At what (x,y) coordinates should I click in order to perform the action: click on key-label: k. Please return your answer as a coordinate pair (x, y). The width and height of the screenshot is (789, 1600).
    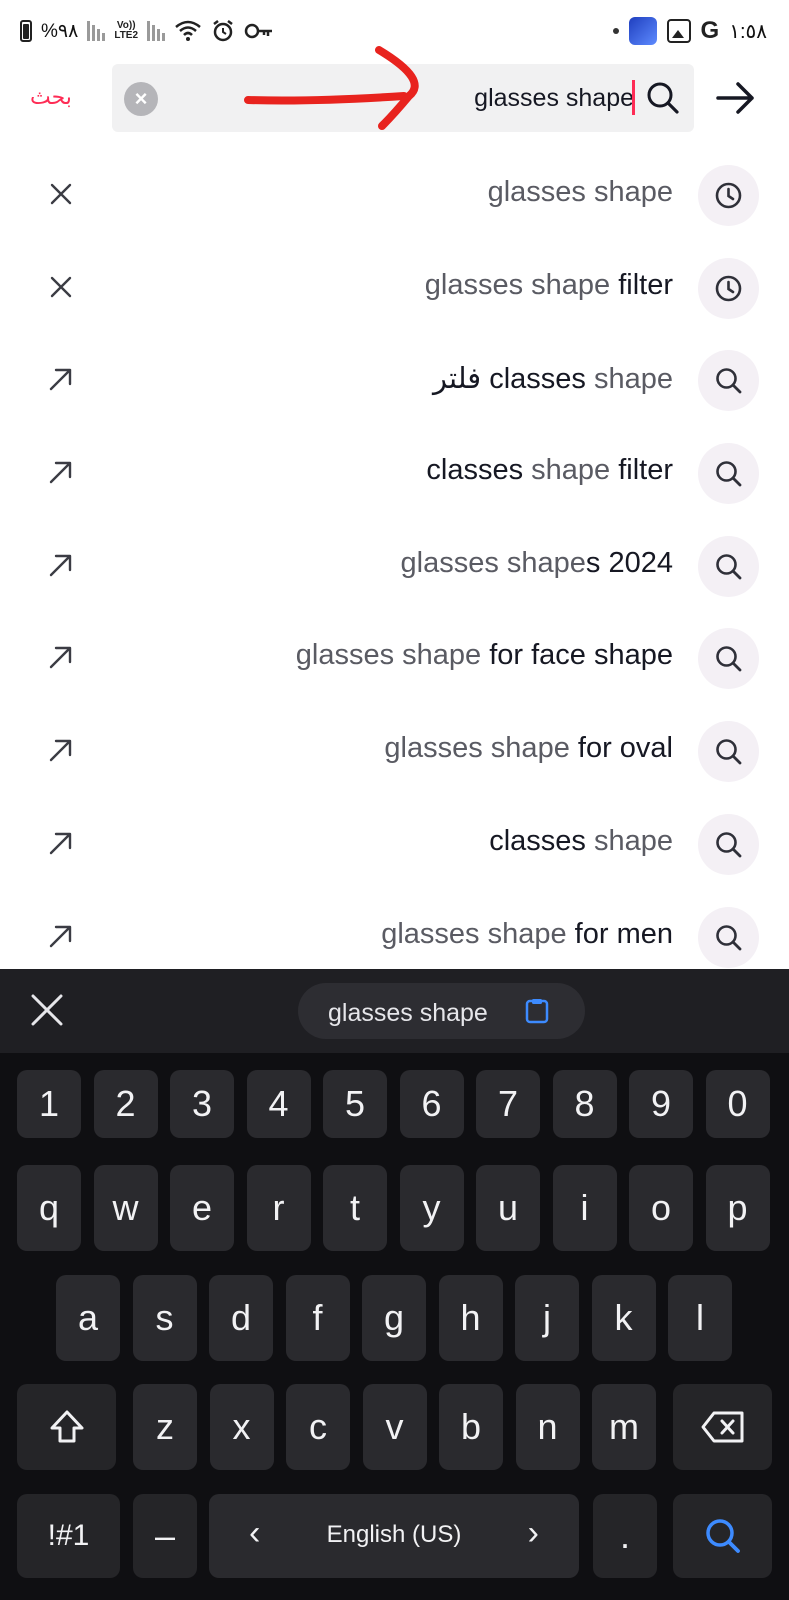
    Looking at the image, I should click on (623, 1317).